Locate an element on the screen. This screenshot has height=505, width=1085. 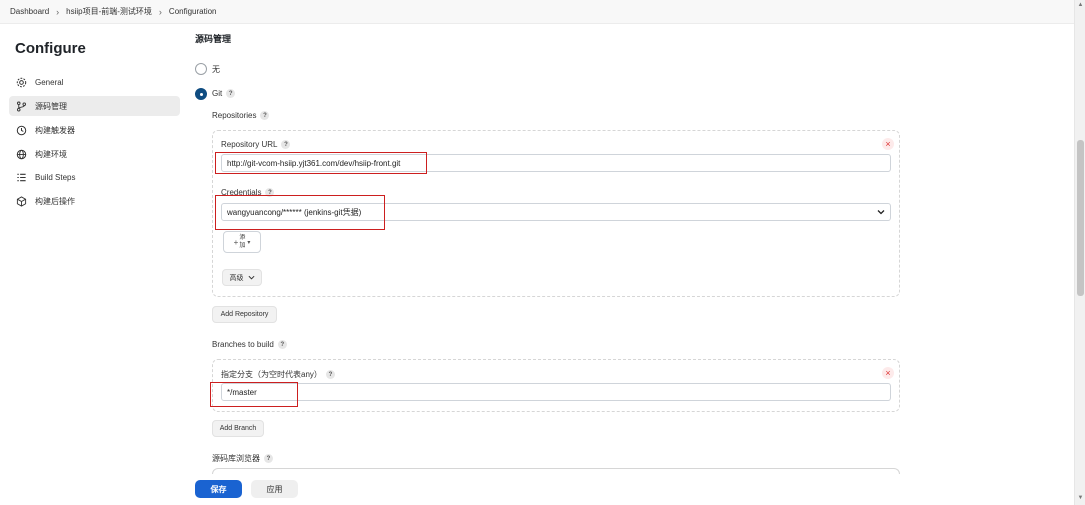
branches-label: Branches to build ? is located at coordinates (249, 344).